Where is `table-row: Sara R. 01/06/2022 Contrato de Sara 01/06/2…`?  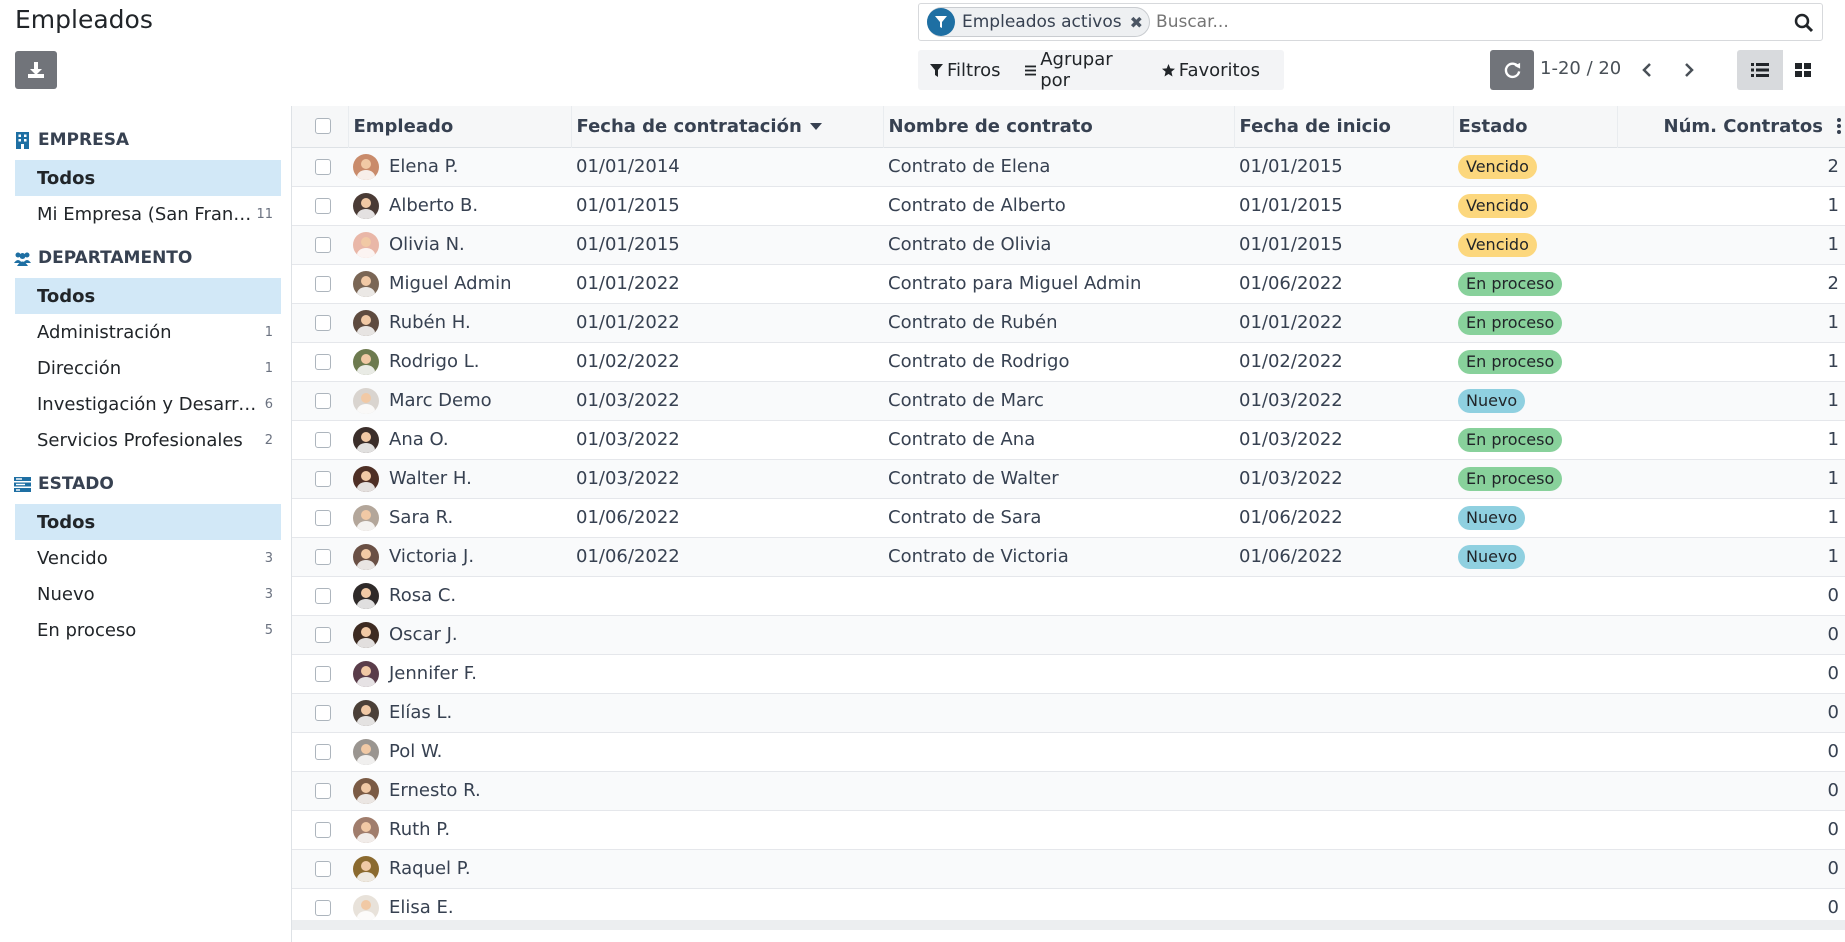 table-row: Sara R. 01/06/2022 Contrato de Sara 01/06/2… is located at coordinates (1068, 517).